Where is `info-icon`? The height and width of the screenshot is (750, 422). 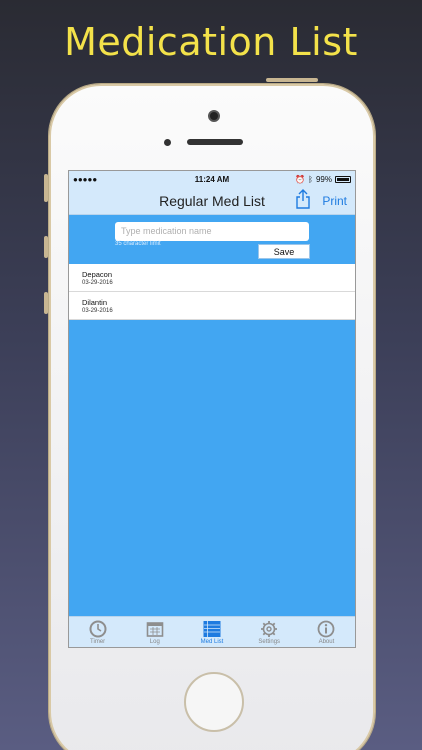
info-icon is located at coordinates (326, 629).